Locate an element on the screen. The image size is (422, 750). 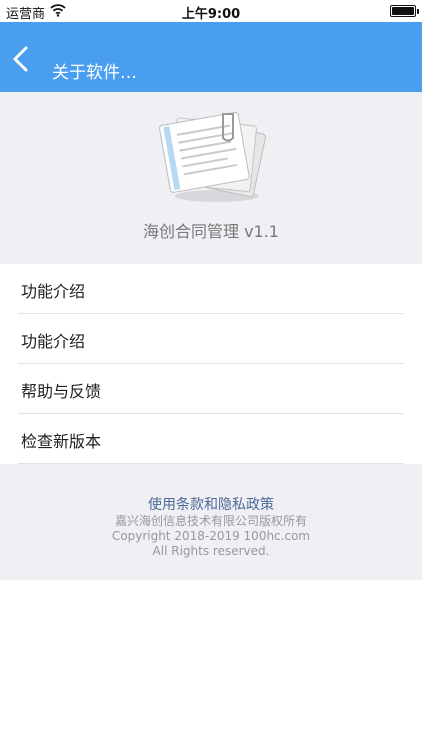
status-time: 上午9:00 is located at coordinates (211, 14).